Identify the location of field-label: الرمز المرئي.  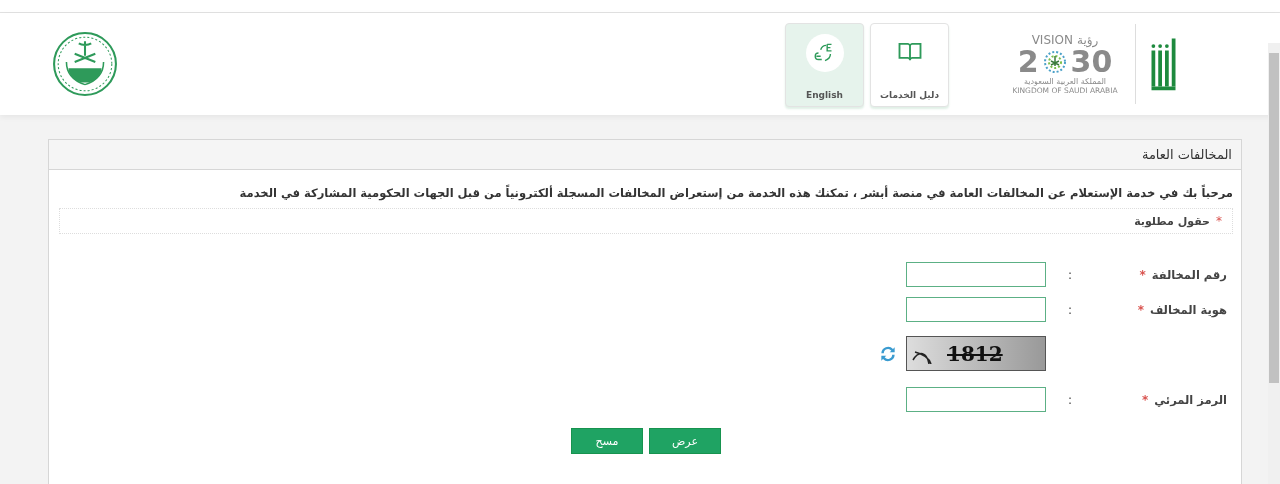
(1190, 399).